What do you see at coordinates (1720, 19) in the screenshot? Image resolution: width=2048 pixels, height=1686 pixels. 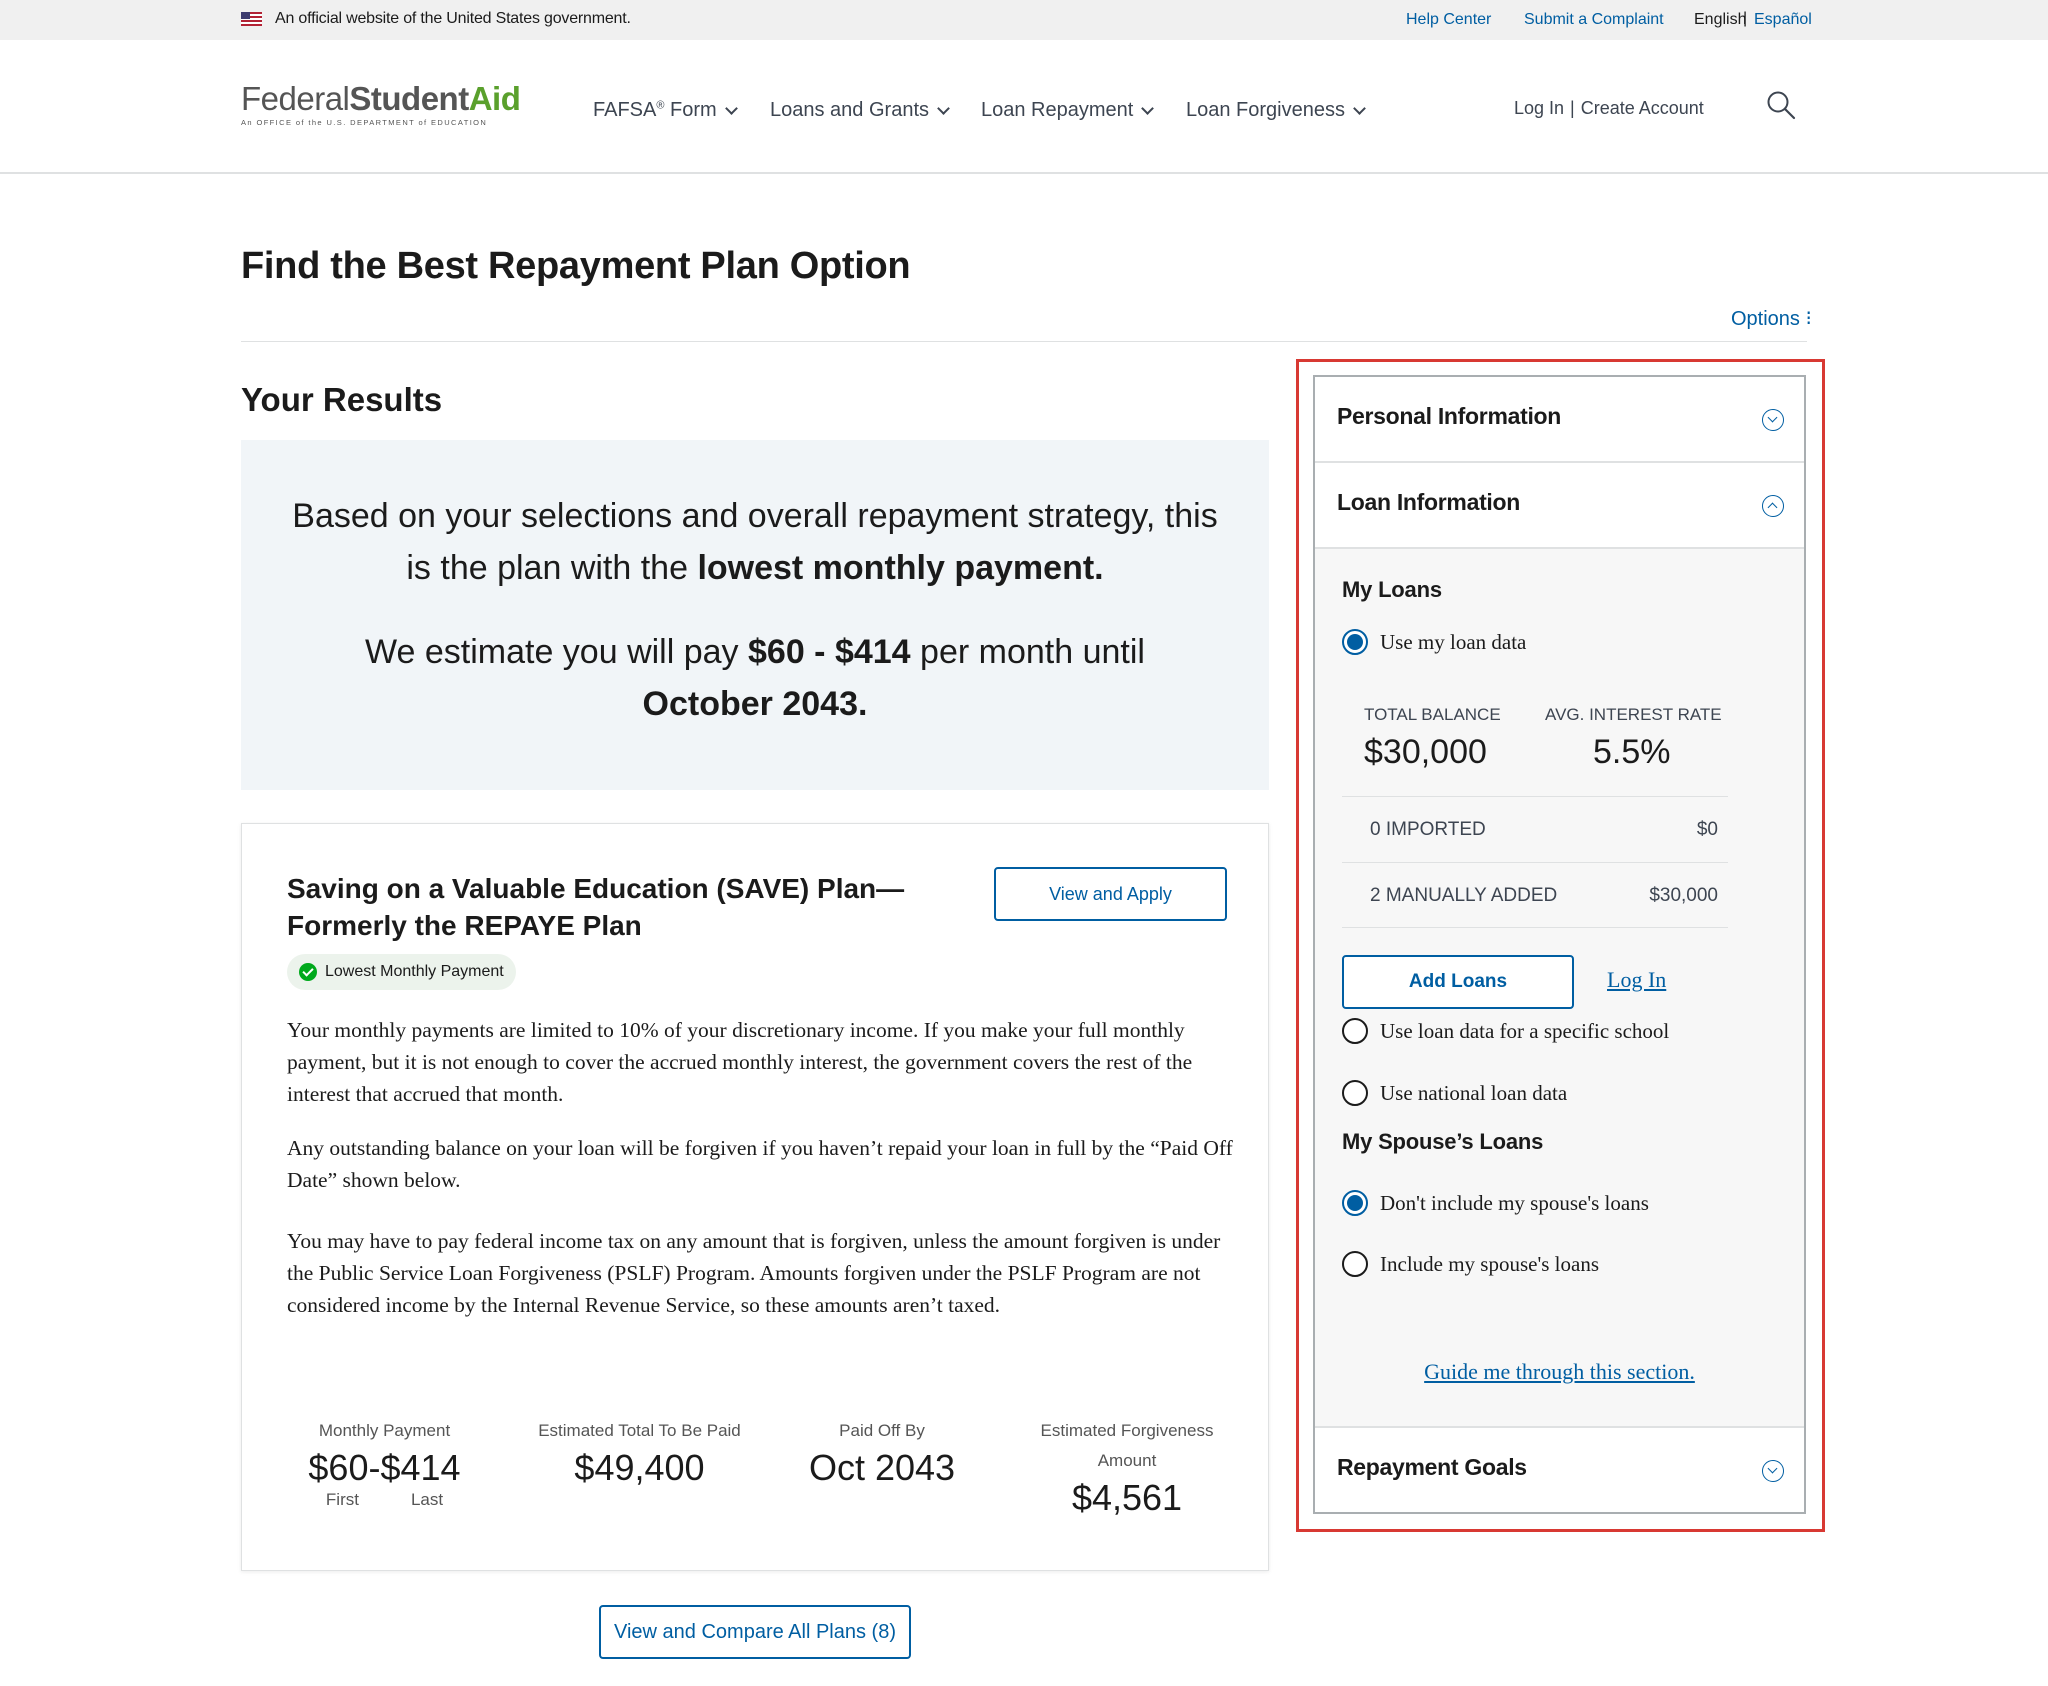 I see `language-english: English` at bounding box center [1720, 19].